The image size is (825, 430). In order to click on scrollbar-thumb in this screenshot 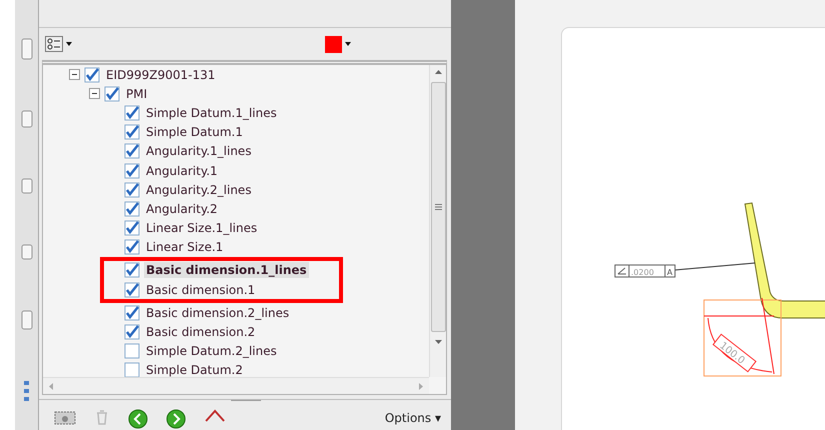, I will do `click(438, 207)`.